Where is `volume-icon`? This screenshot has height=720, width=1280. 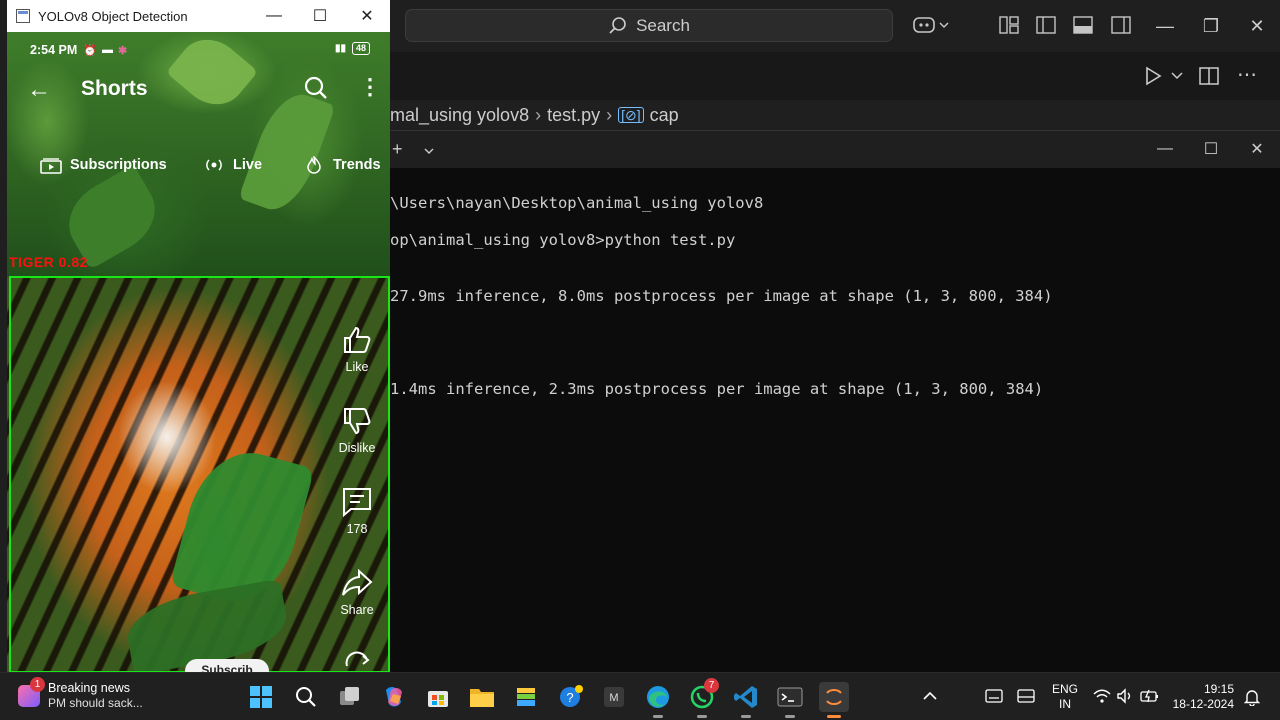 volume-icon is located at coordinates (1125, 696).